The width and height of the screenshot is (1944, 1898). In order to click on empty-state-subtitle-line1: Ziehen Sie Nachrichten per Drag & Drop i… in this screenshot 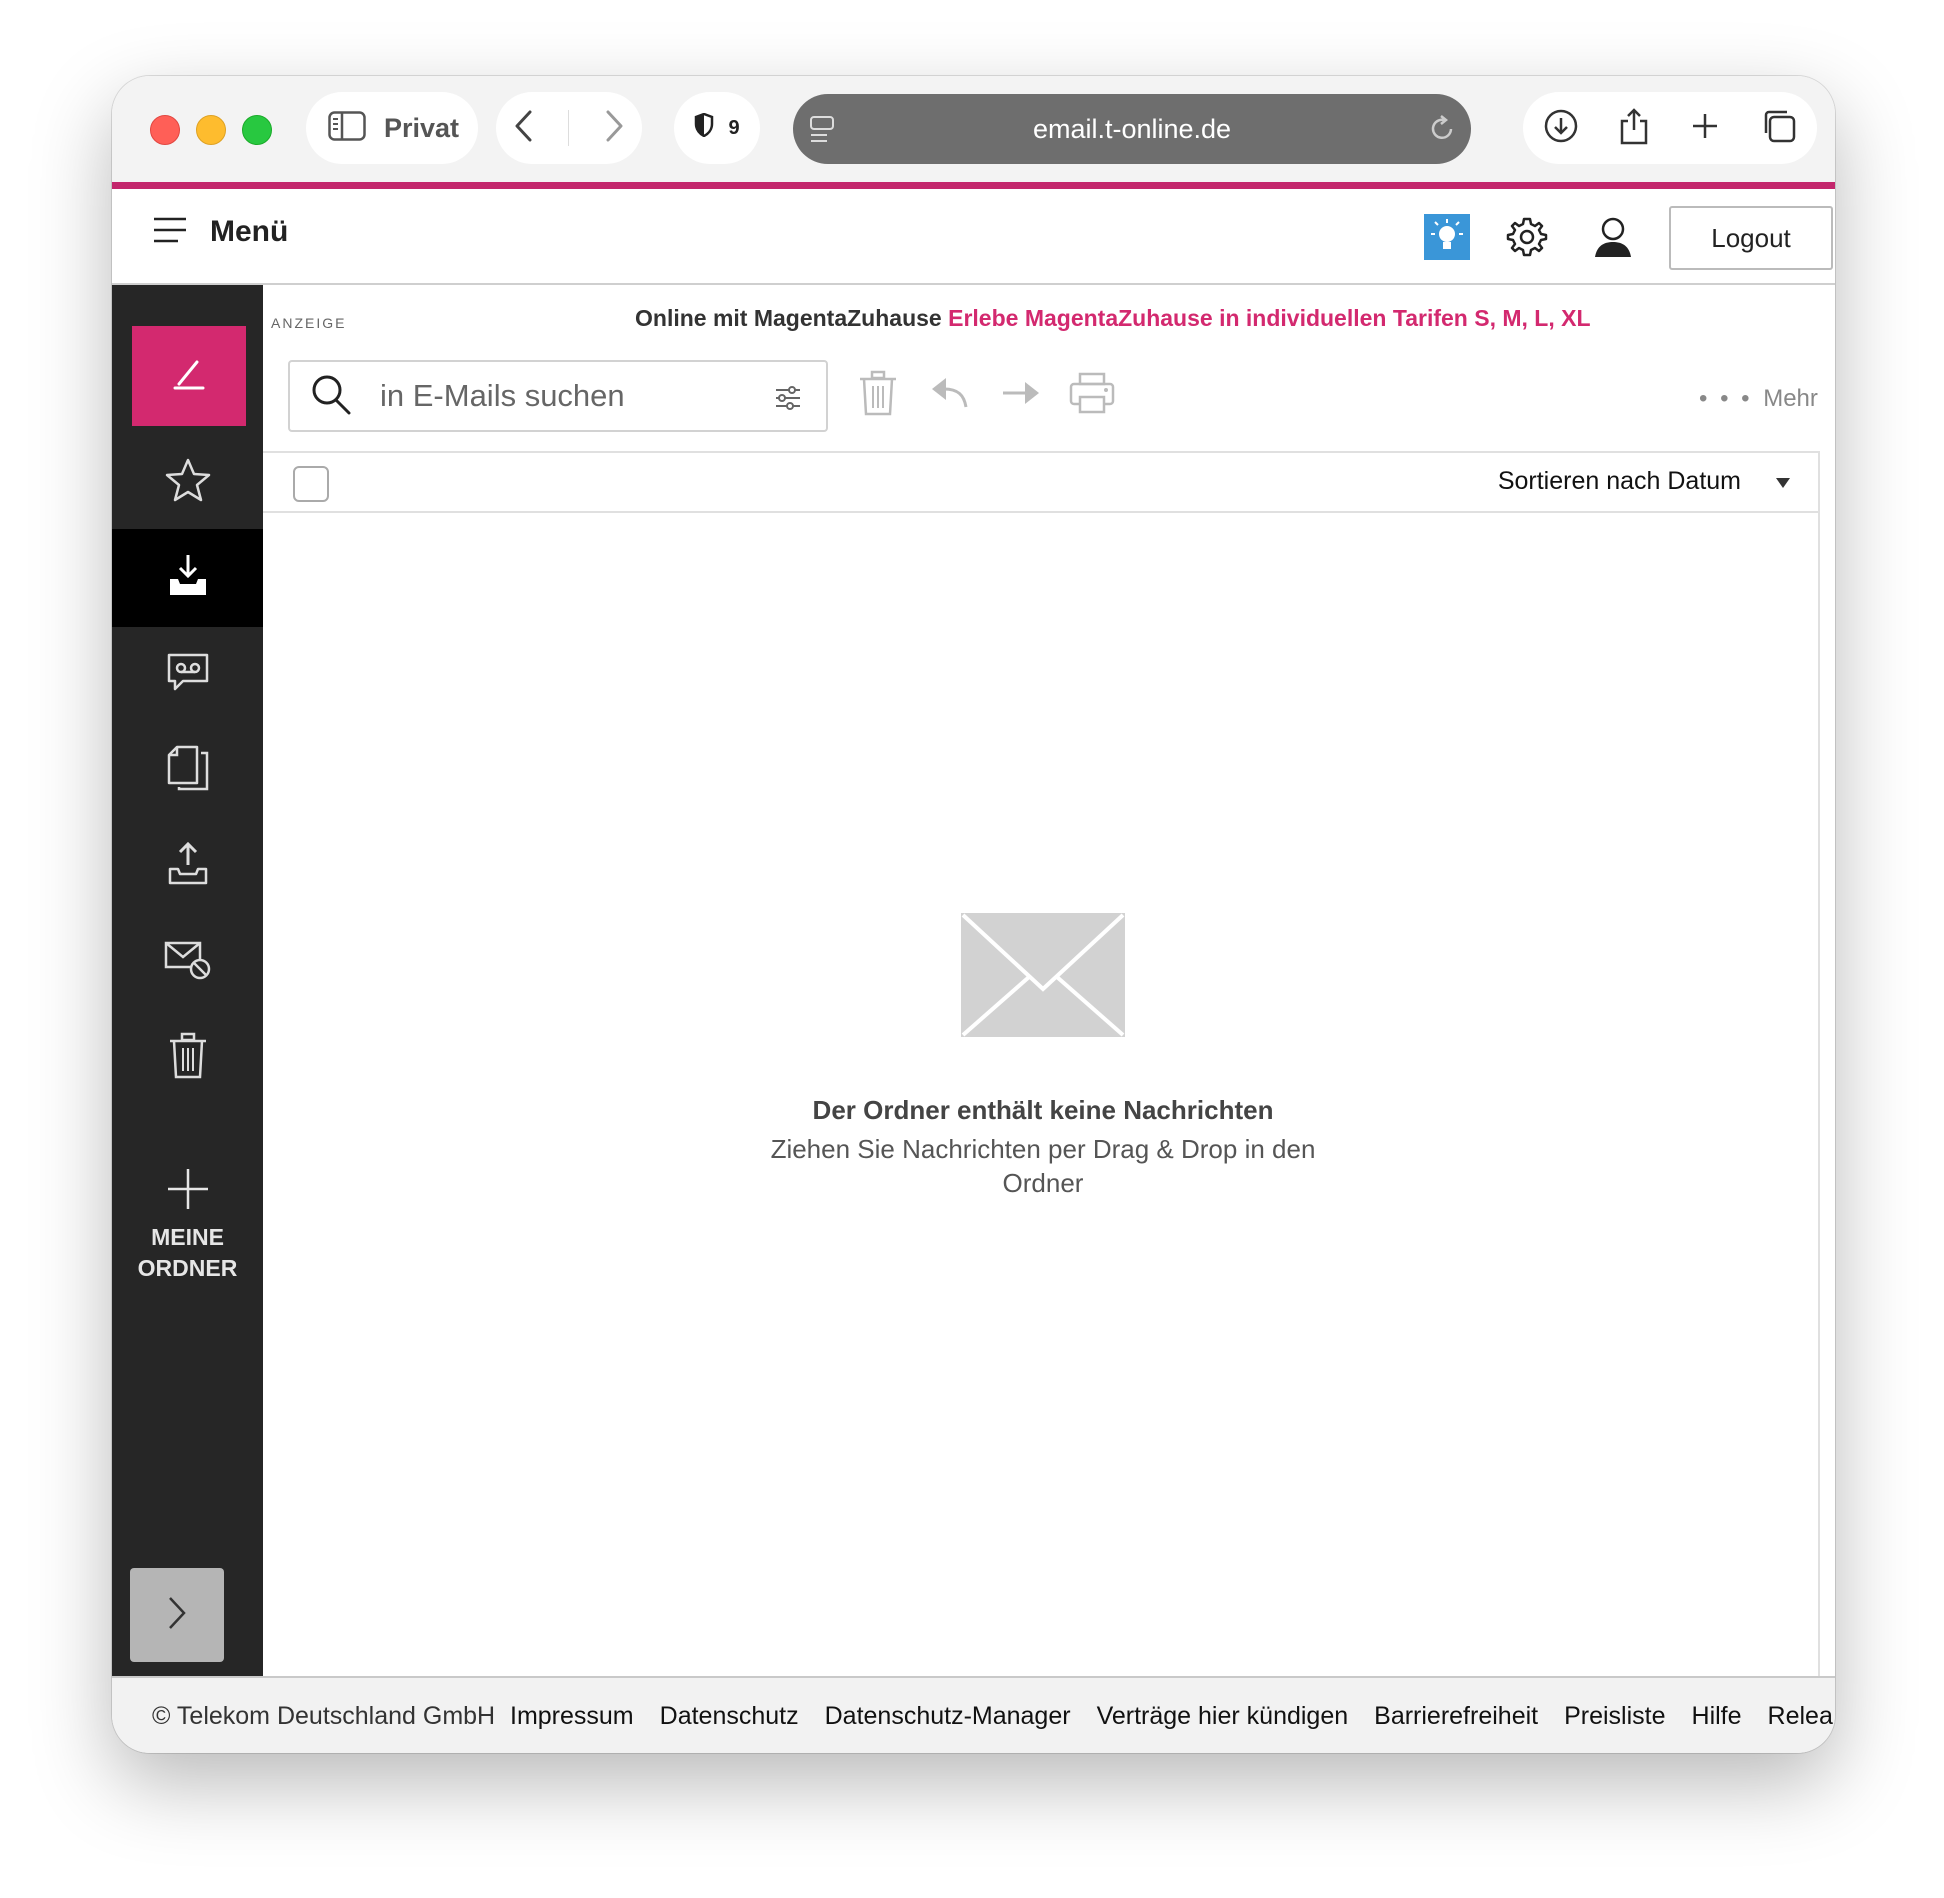, I will do `click(1043, 1149)`.